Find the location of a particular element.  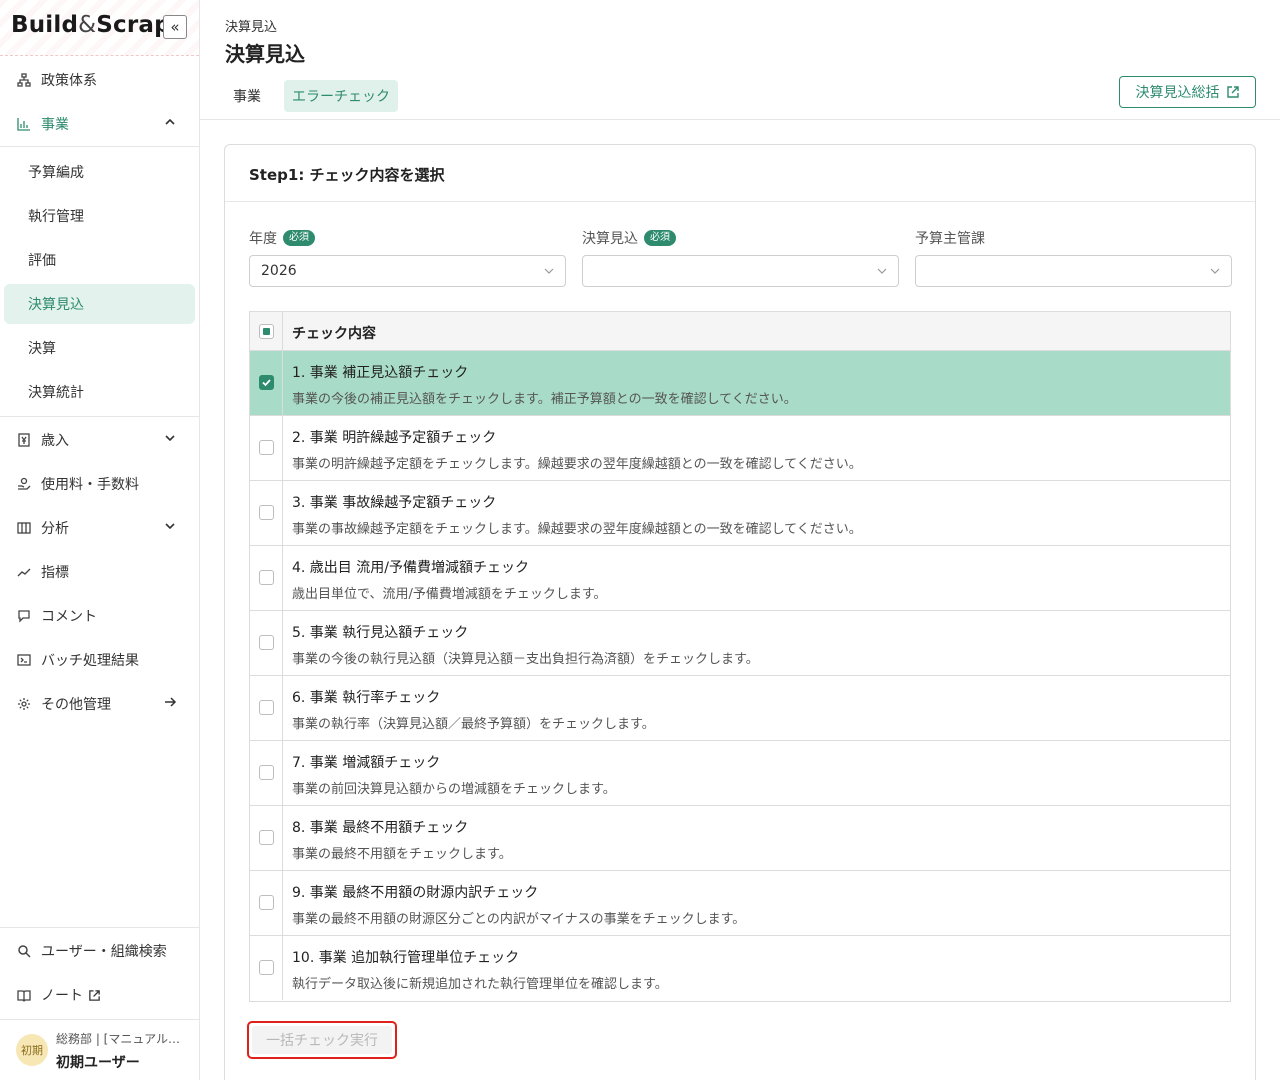

double-chevron-left-icon: « is located at coordinates (175, 27).